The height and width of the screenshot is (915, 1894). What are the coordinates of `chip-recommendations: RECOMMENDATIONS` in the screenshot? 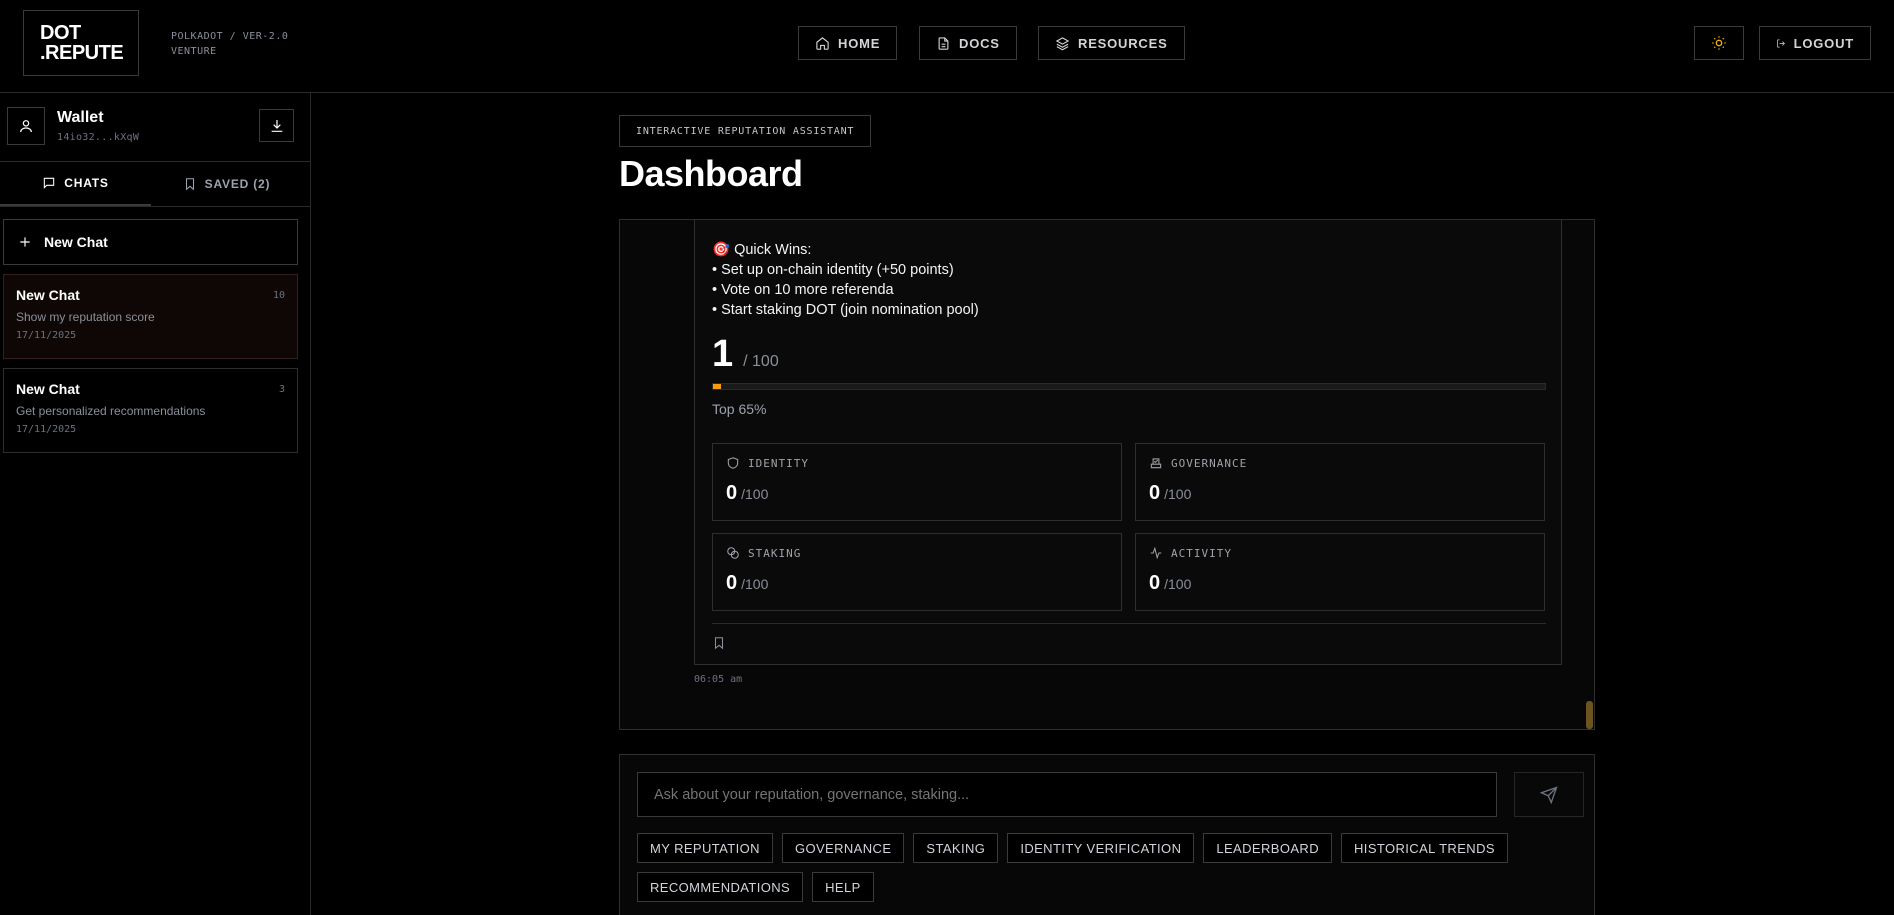 It's located at (720, 887).